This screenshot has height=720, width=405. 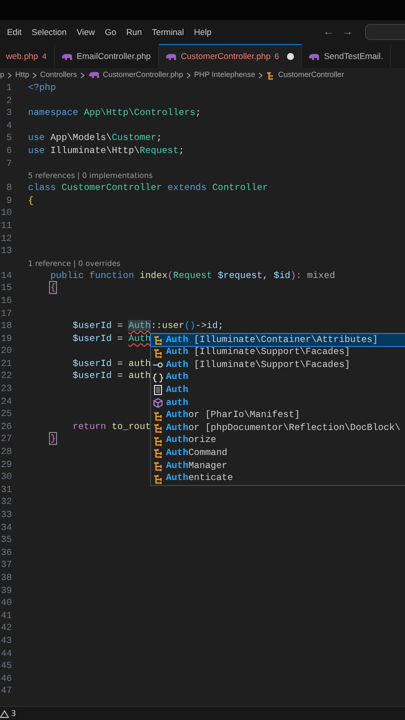 I want to click on line-number: 12, so click(x=6, y=239).